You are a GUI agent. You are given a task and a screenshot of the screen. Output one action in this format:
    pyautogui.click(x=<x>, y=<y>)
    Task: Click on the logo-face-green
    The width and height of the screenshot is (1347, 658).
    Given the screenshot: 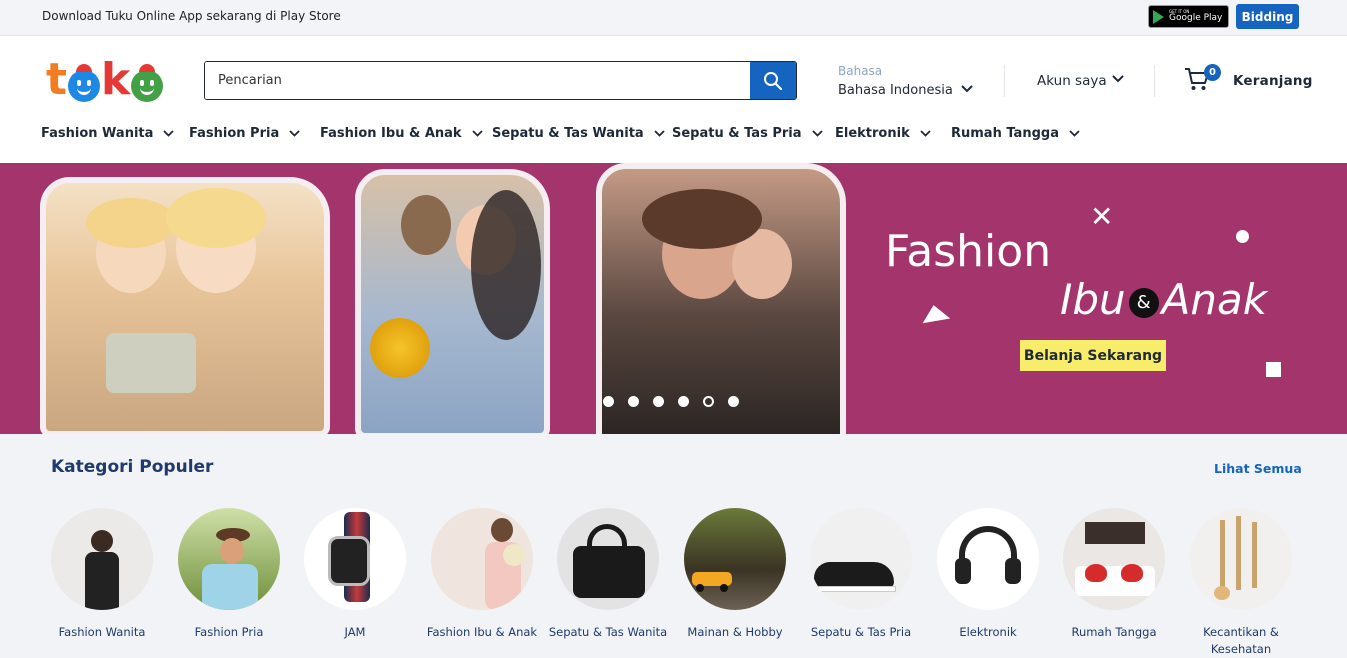 What is the action you would take?
    pyautogui.click(x=147, y=83)
    